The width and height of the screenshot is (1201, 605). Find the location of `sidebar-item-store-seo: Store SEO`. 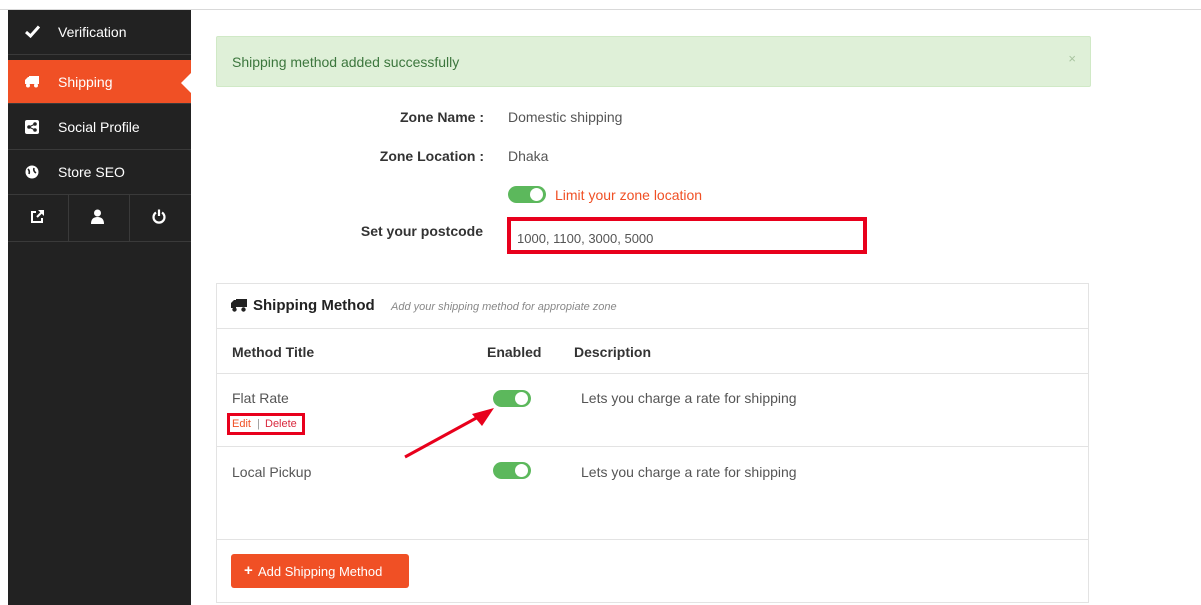

sidebar-item-store-seo: Store SEO is located at coordinates (99, 172).